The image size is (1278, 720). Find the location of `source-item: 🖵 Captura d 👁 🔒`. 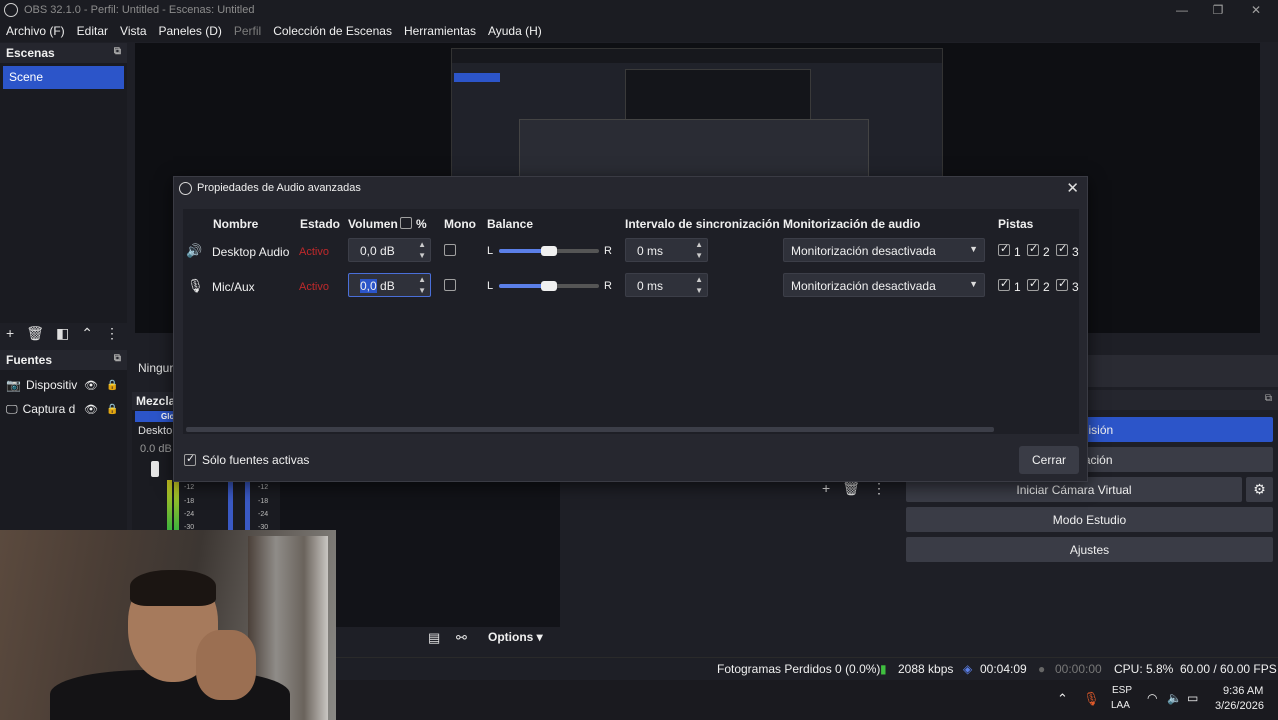

source-item: 🖵 Captura d 👁 🔒 is located at coordinates (62, 409).